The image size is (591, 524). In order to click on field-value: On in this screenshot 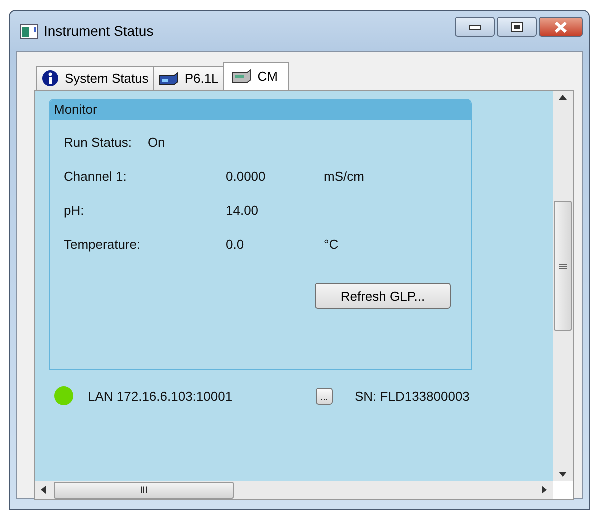, I will do `click(157, 142)`.